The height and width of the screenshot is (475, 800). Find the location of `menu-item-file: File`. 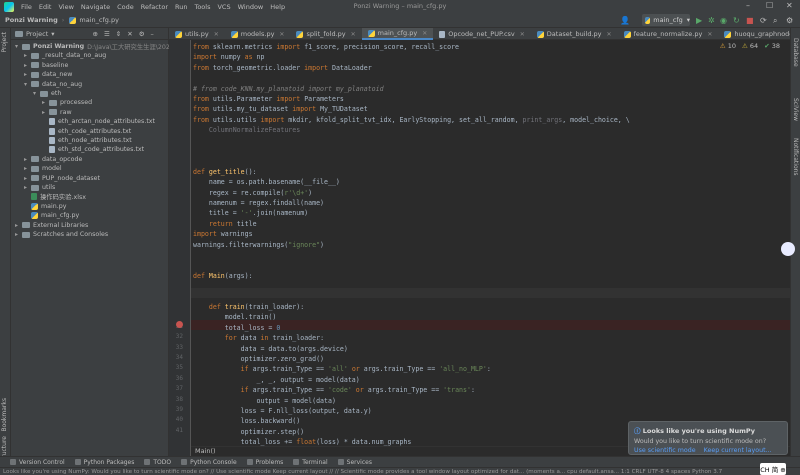

menu-item-file: File is located at coordinates (26, 7).